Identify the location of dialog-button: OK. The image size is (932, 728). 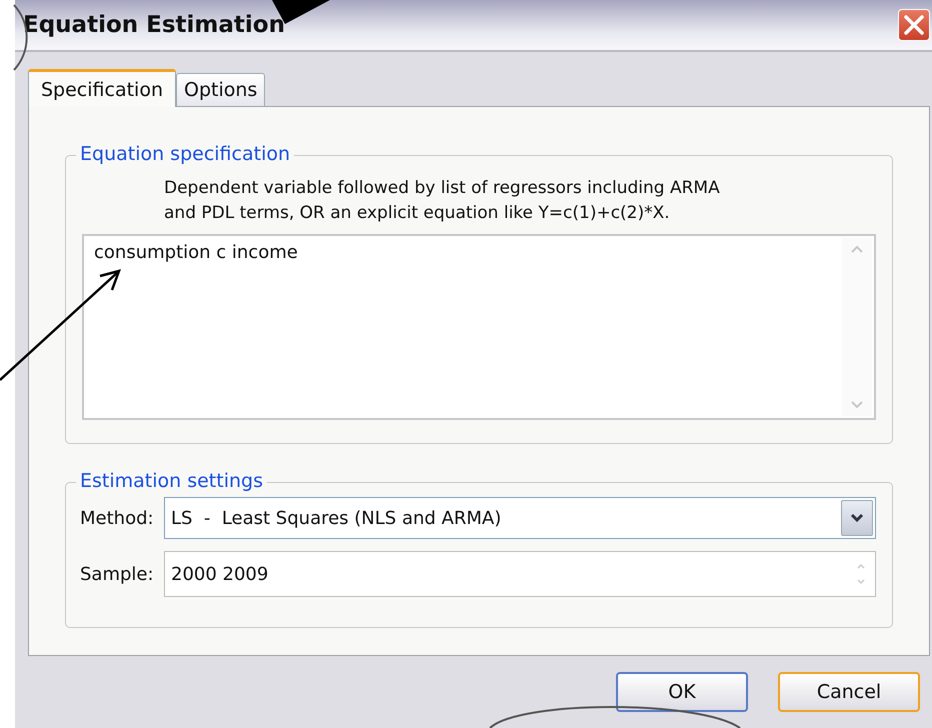
(682, 692).